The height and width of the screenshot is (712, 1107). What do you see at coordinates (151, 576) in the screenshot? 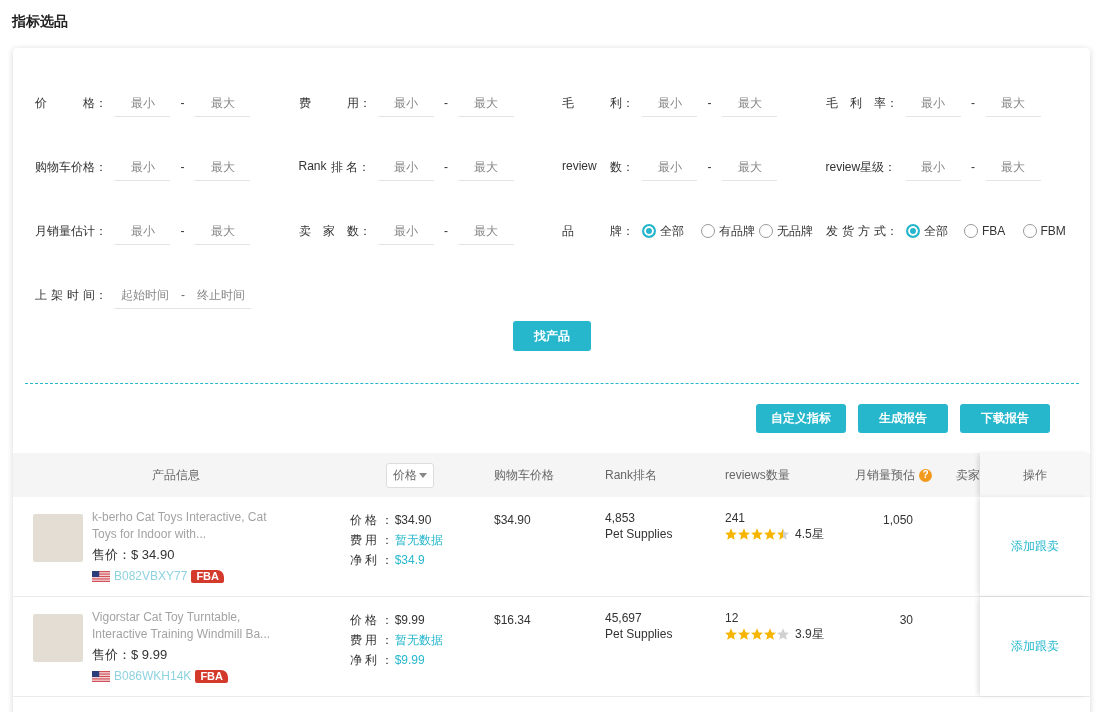
I see `asin-link: B082VBXY77` at bounding box center [151, 576].